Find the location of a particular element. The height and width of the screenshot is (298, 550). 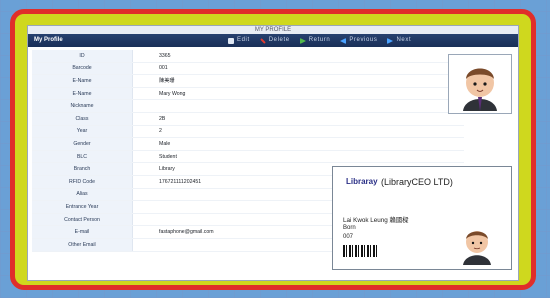

field-value: Library is located at coordinates (167, 169).